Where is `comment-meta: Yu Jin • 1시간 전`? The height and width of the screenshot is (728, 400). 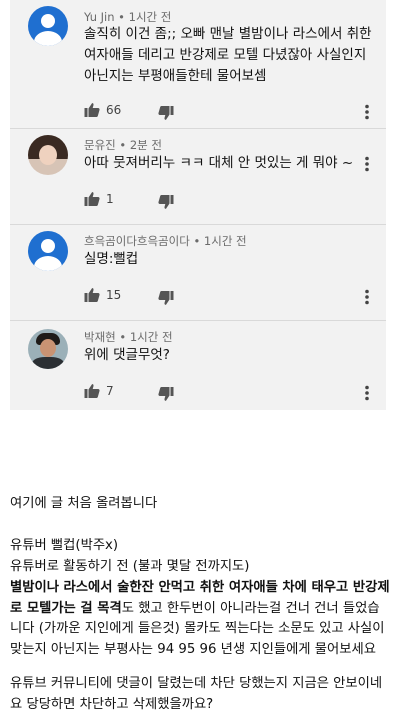
comment-meta: Yu Jin • 1시간 전 is located at coordinates (127, 17).